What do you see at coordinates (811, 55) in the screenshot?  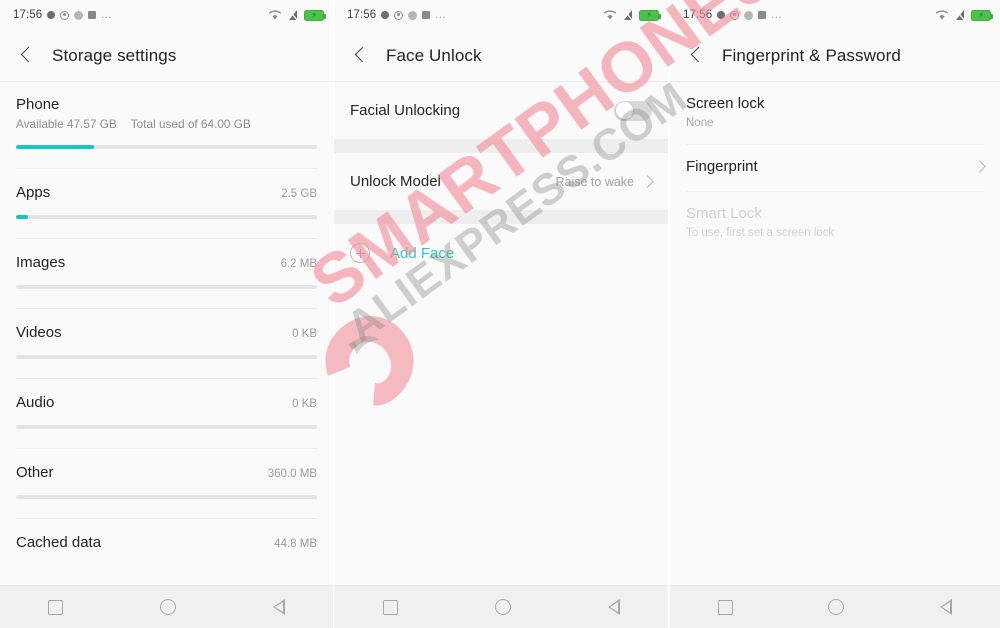 I see `page-title: Fingerprint & Password` at bounding box center [811, 55].